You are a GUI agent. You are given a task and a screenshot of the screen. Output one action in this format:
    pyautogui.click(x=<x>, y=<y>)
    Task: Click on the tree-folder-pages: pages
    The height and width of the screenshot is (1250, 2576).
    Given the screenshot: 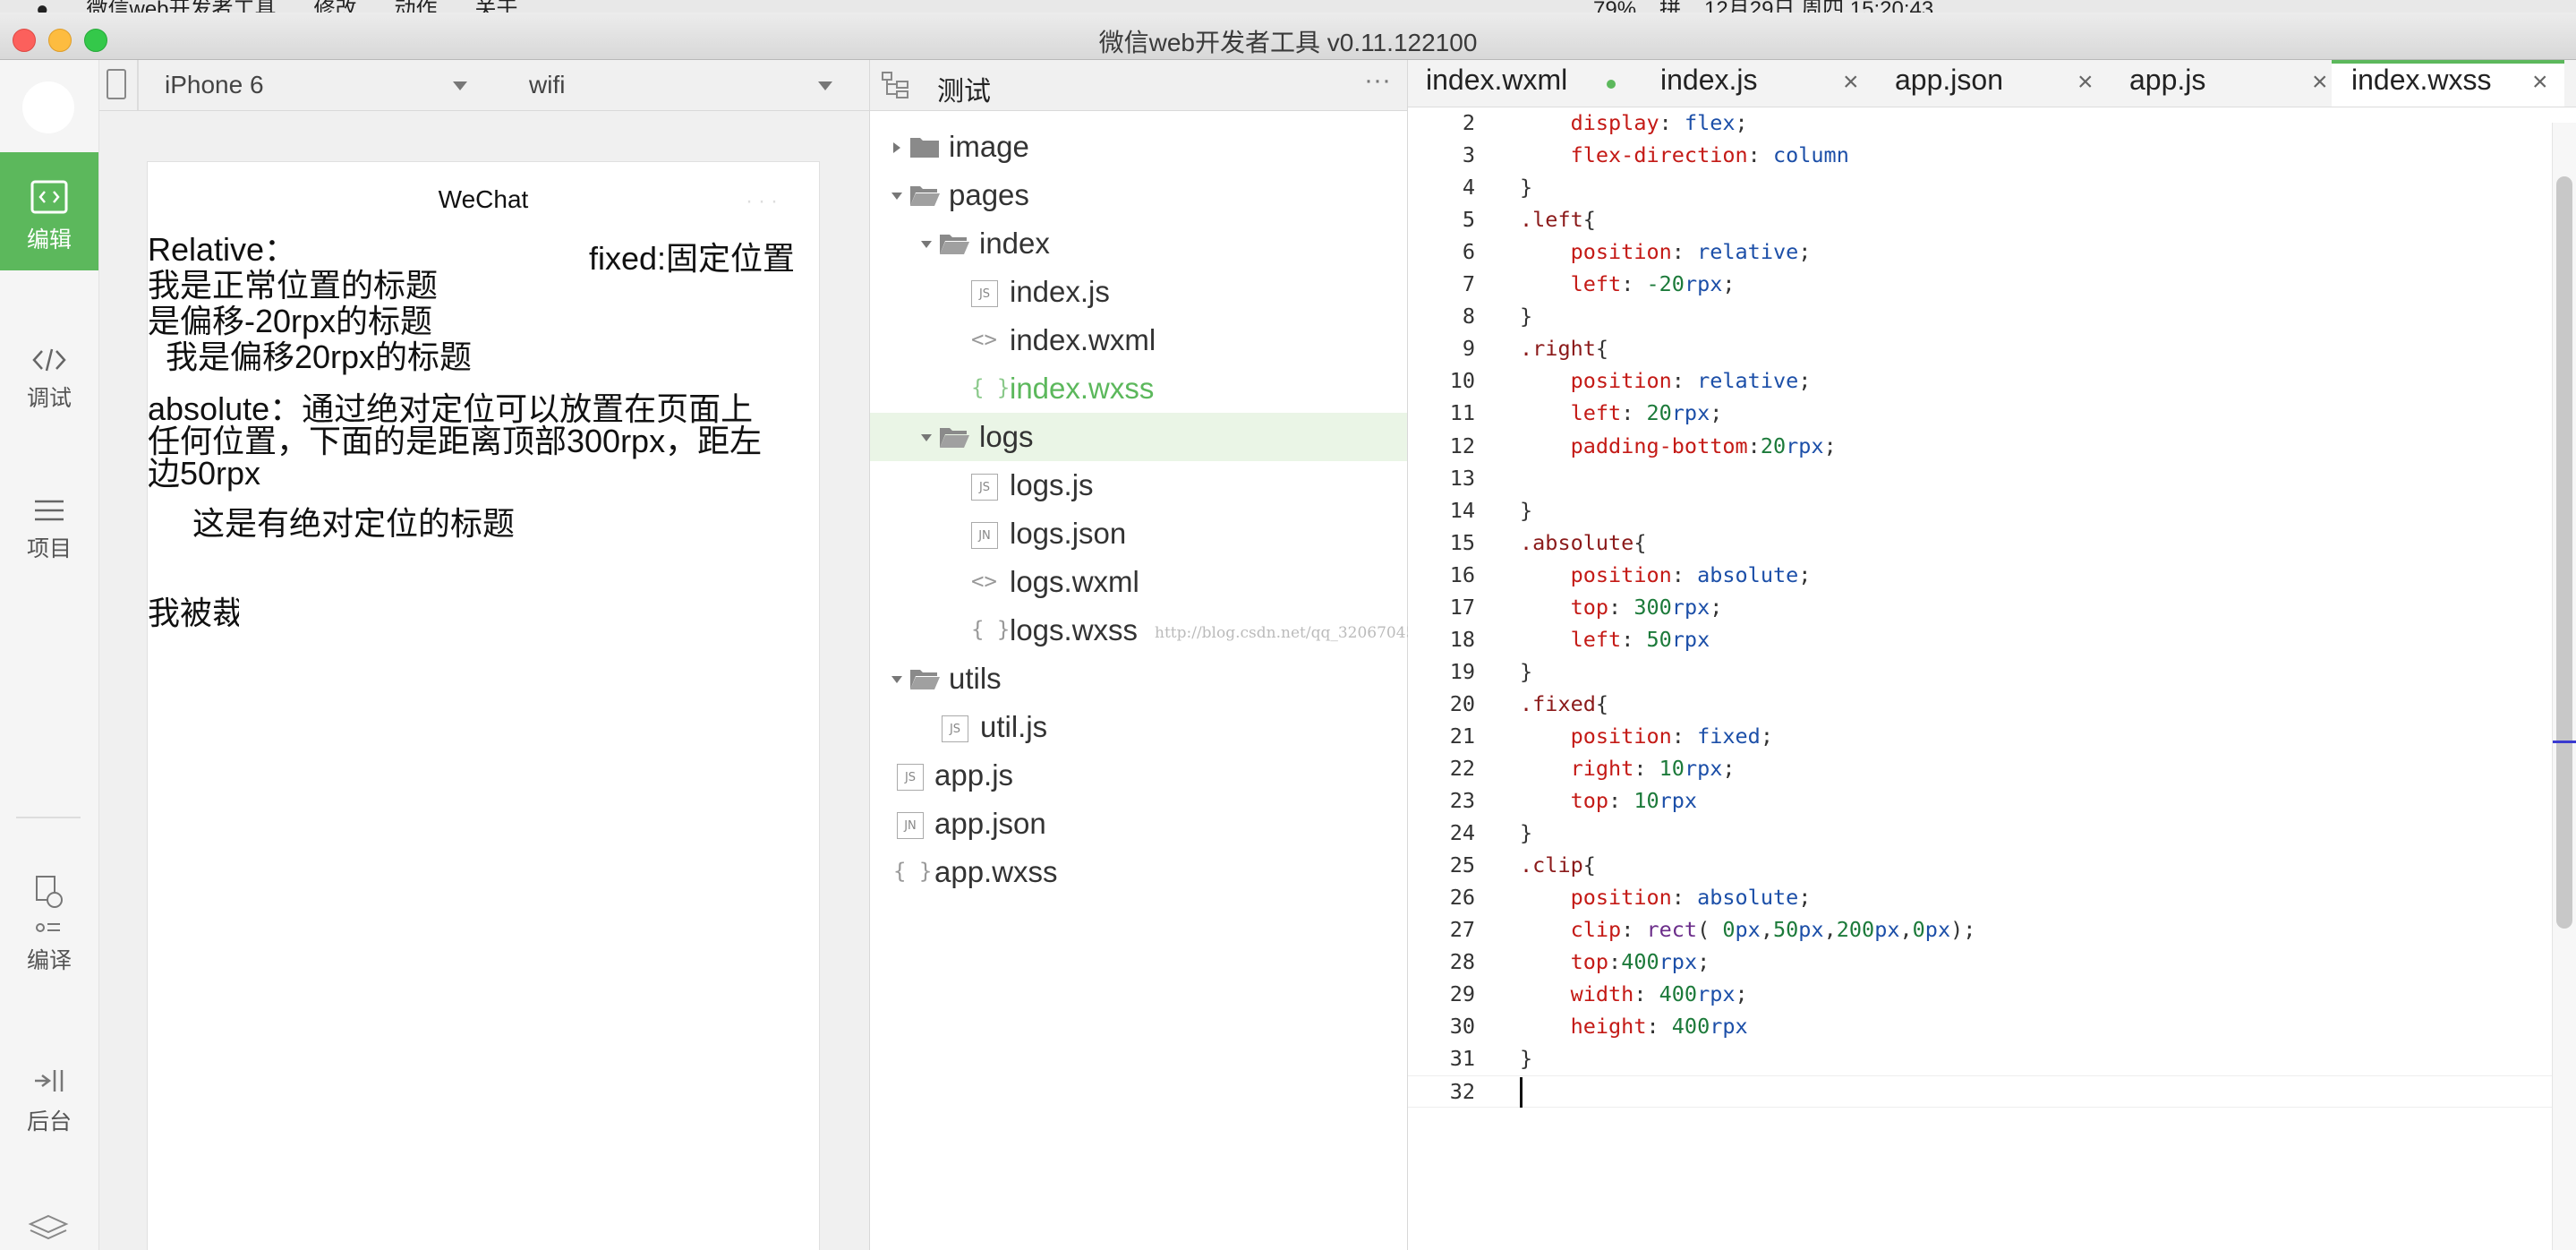 What is the action you would take?
    pyautogui.click(x=1138, y=195)
    